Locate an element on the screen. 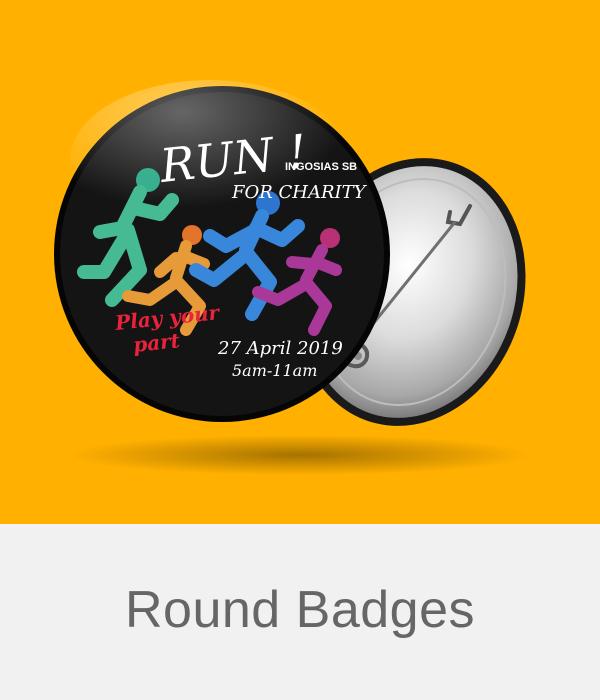 This screenshot has width=600, height=700. badge-slogan-line2: part is located at coordinates (157, 342).